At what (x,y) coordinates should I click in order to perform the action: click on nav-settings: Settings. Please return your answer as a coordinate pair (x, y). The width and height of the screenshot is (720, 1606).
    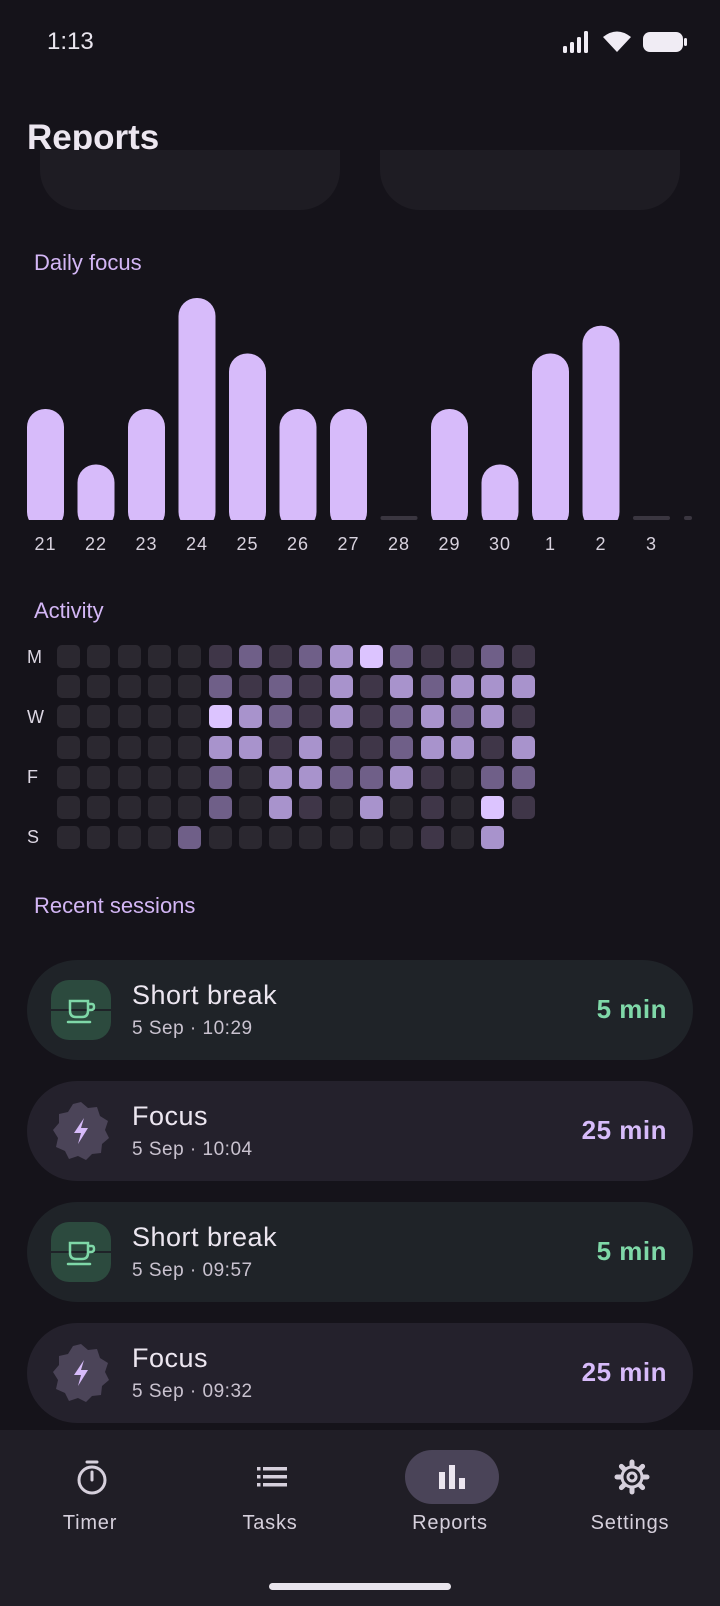
    Looking at the image, I should click on (630, 1495).